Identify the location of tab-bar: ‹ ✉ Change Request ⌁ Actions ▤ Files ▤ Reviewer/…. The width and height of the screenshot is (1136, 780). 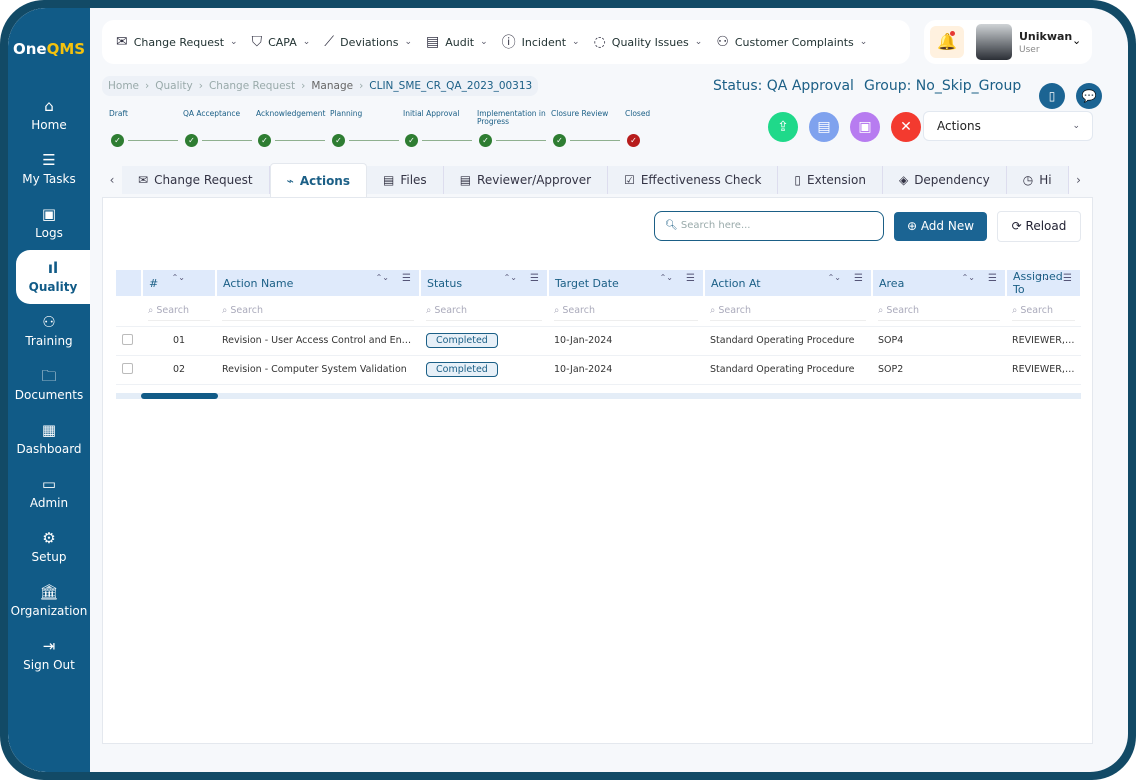
(597, 180).